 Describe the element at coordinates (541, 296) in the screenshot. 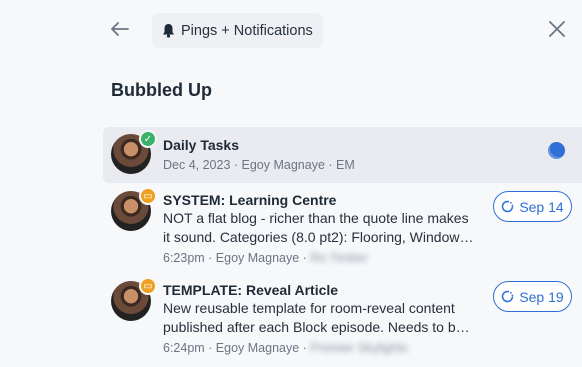

I see `due-date-label: Sep 19` at that location.